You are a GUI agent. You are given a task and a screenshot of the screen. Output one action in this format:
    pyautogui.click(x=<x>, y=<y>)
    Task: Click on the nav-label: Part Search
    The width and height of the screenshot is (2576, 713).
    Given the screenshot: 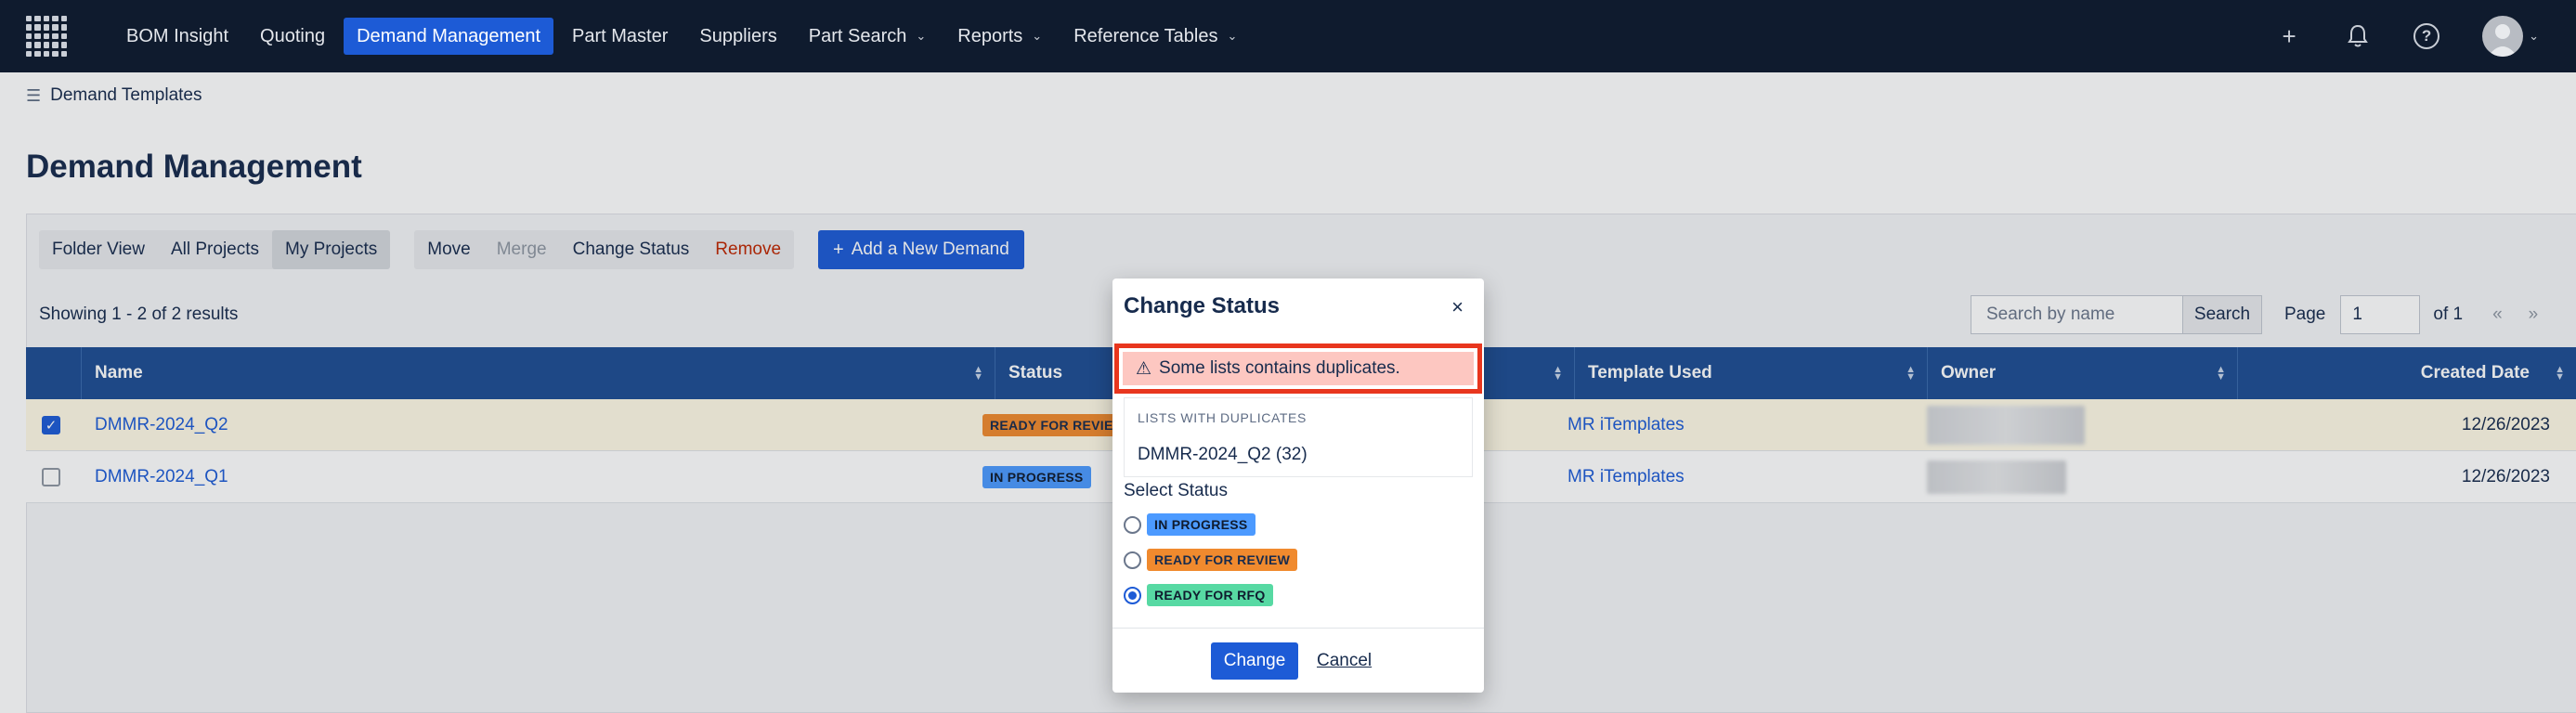 What is the action you would take?
    pyautogui.click(x=857, y=35)
    